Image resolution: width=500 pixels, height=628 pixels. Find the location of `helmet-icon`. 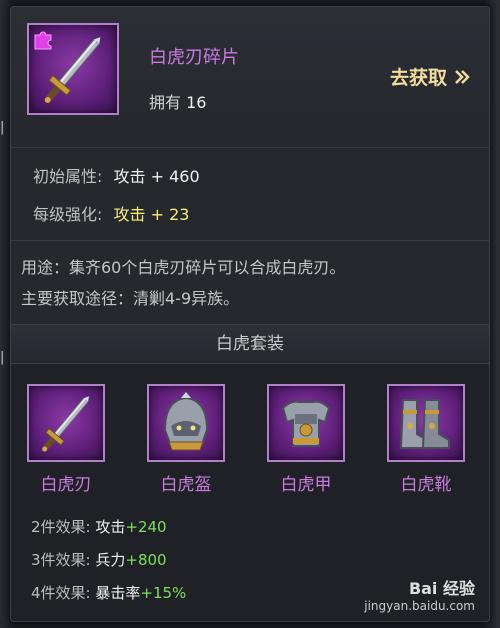

helmet-icon is located at coordinates (186, 421).